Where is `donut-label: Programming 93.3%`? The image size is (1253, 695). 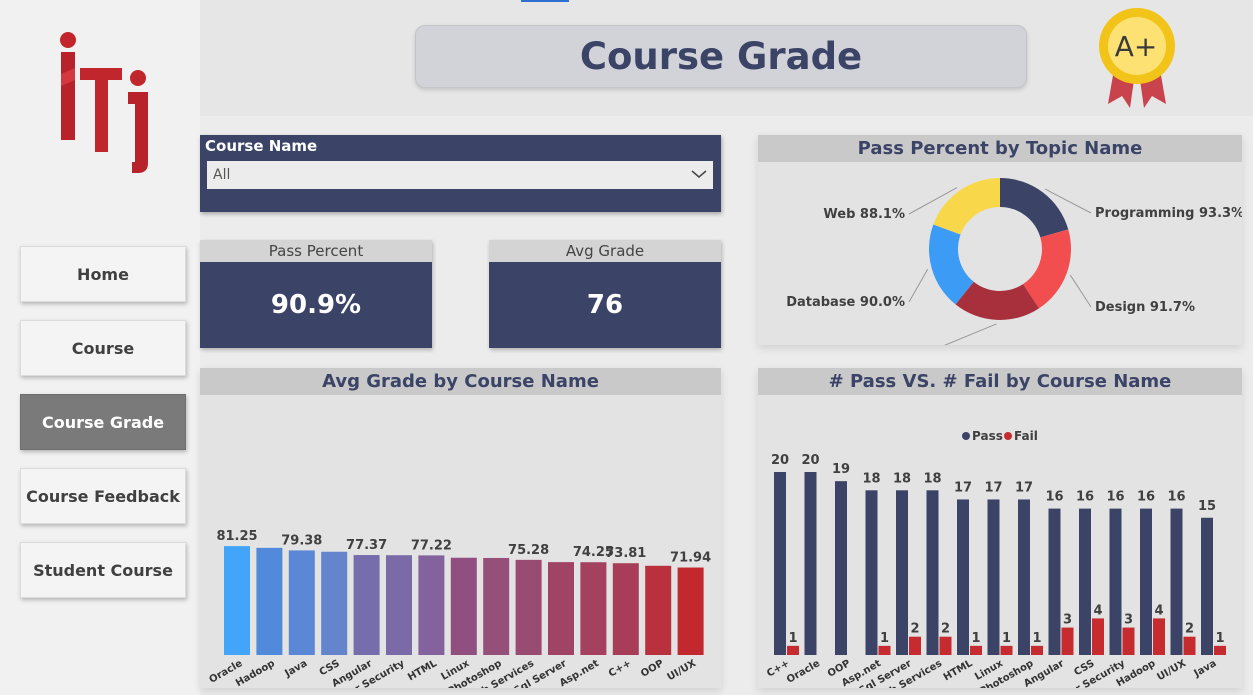
donut-label: Programming 93.3% is located at coordinates (1168, 213).